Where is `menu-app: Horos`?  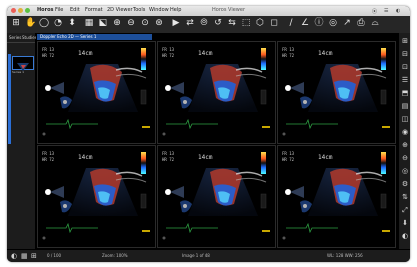
menu-app: Horos is located at coordinates (45, 10).